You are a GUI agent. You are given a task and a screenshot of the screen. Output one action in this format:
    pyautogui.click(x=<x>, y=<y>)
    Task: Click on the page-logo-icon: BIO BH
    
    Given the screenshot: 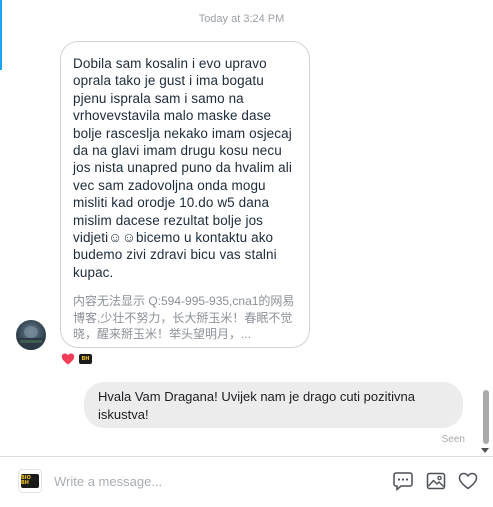 What is the action you would take?
    pyautogui.click(x=30, y=481)
    